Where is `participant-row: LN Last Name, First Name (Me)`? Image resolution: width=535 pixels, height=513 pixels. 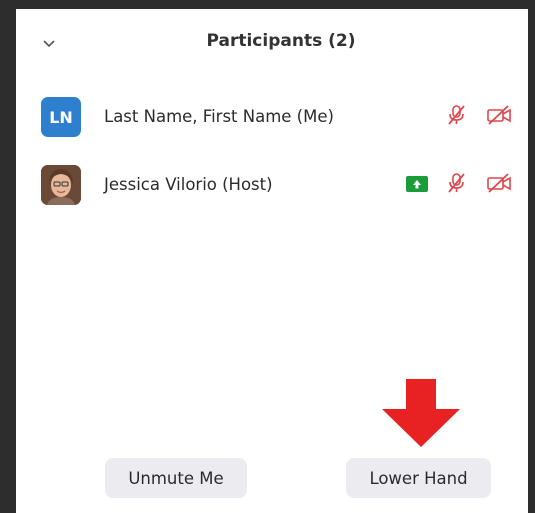
participant-row: LN Last Name, First Name (Me) is located at coordinates (272, 116).